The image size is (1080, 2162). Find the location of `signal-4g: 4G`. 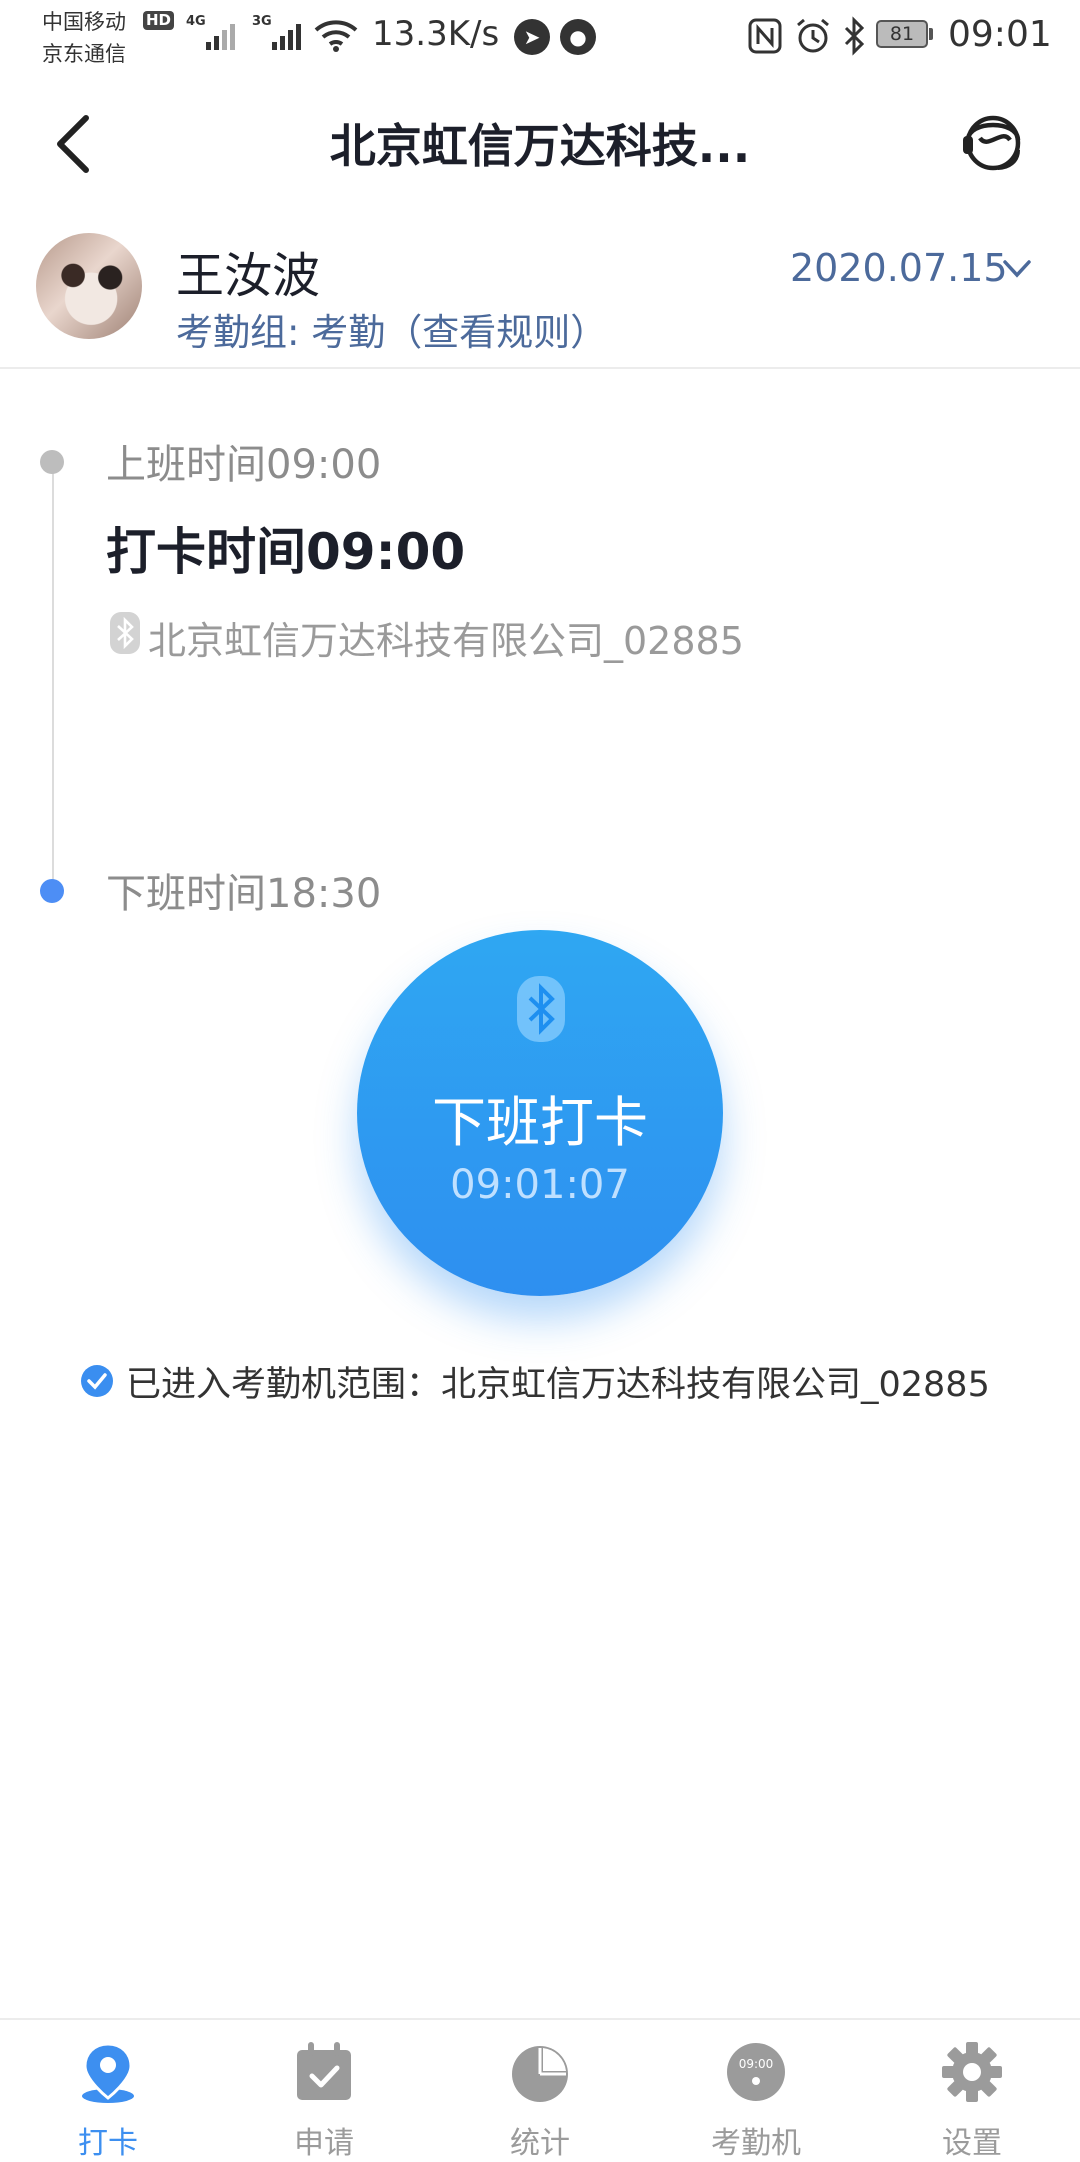

signal-4g: 4G is located at coordinates (196, 21).